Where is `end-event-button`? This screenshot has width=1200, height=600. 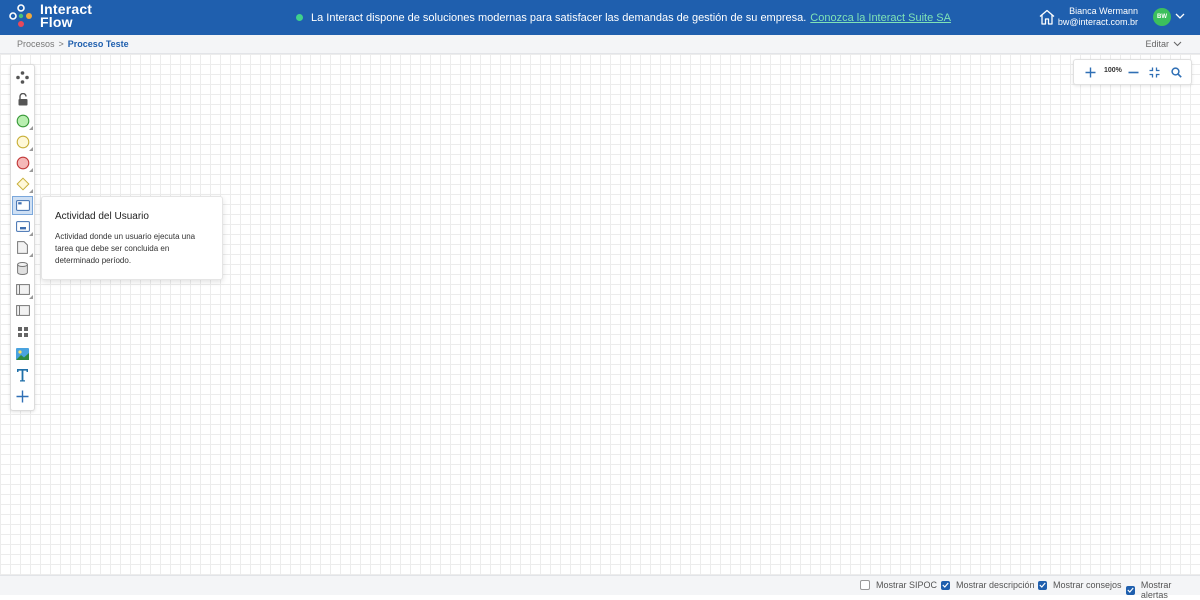 end-event-button is located at coordinates (22, 162).